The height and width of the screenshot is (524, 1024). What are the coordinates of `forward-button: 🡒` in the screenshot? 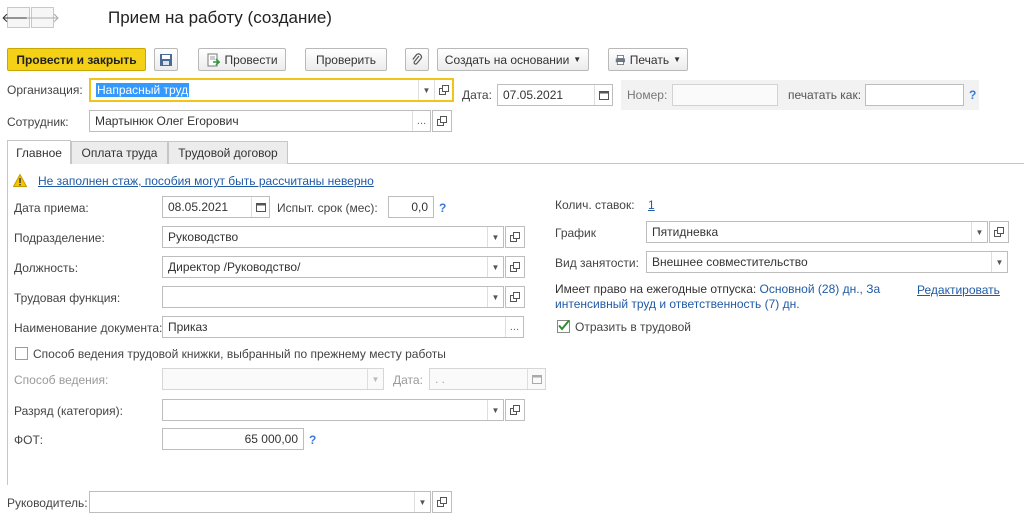 It's located at (42, 17).